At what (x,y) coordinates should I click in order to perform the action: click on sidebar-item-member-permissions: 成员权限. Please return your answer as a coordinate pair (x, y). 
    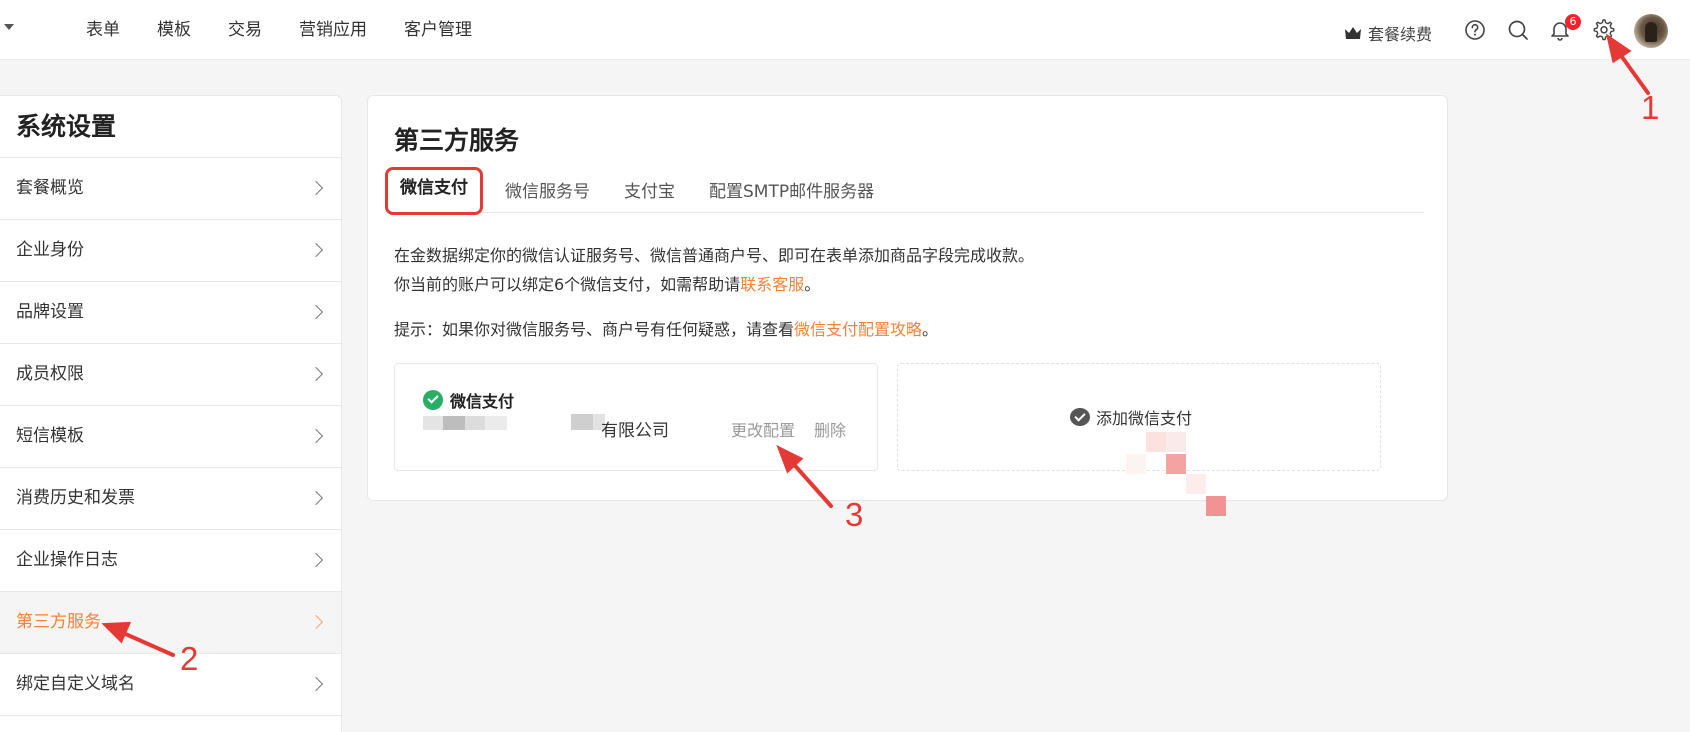
    Looking at the image, I should click on (170, 375).